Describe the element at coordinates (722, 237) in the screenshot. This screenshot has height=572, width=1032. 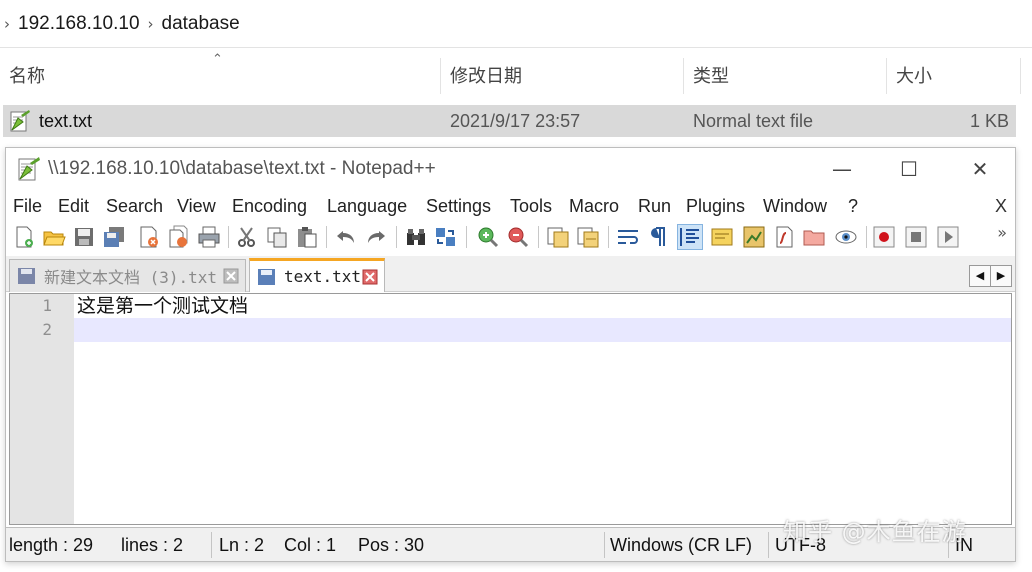
I see `udl-icon` at that location.